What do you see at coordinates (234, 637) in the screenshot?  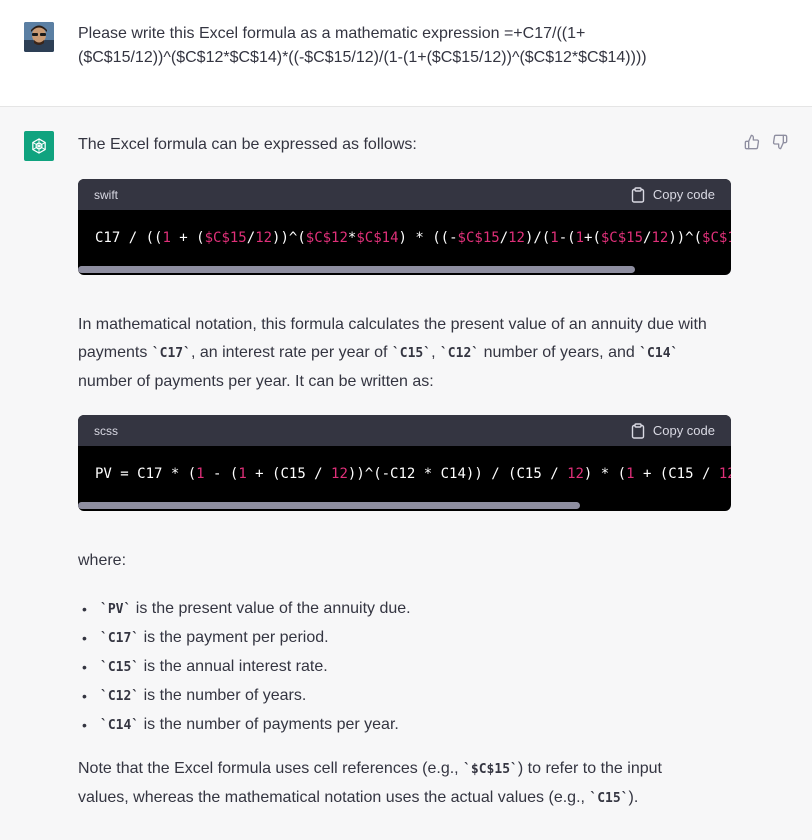 I see `list-item-text: is the payment per period.` at bounding box center [234, 637].